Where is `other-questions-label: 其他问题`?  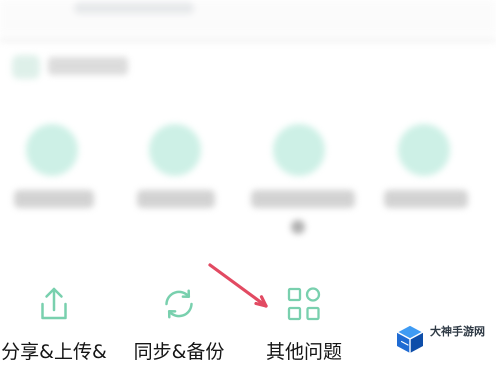 other-questions-label: 其他问题 is located at coordinates (303, 352).